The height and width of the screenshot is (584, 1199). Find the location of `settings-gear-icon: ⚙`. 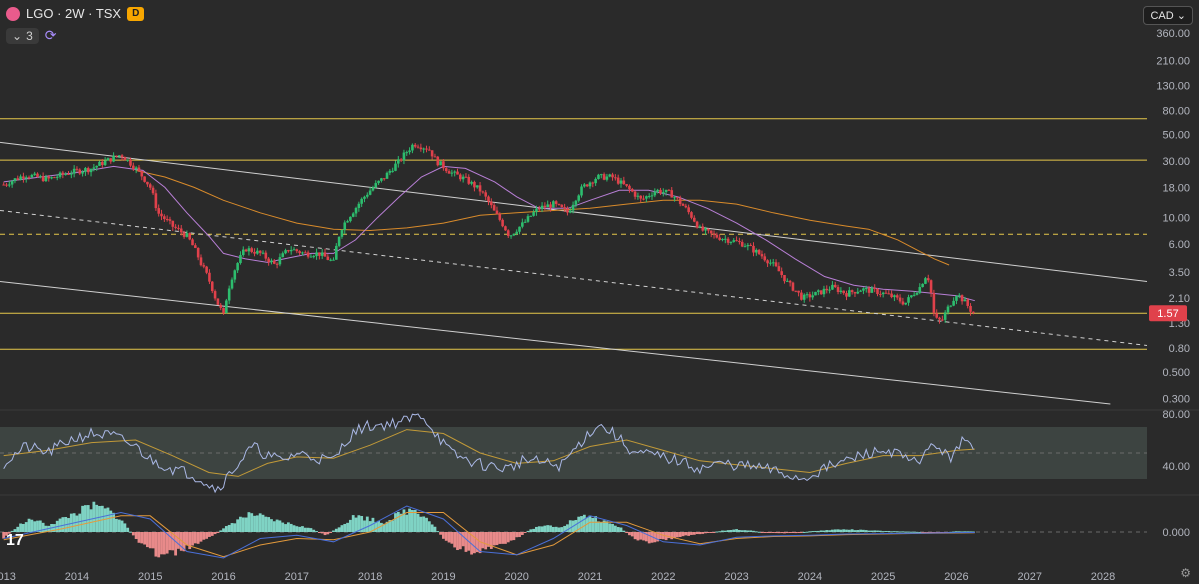

settings-gear-icon: ⚙ is located at coordinates (1185, 573).